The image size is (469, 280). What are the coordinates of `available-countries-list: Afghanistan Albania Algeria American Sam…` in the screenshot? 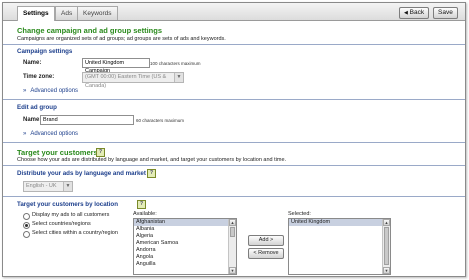 It's located at (185, 246).